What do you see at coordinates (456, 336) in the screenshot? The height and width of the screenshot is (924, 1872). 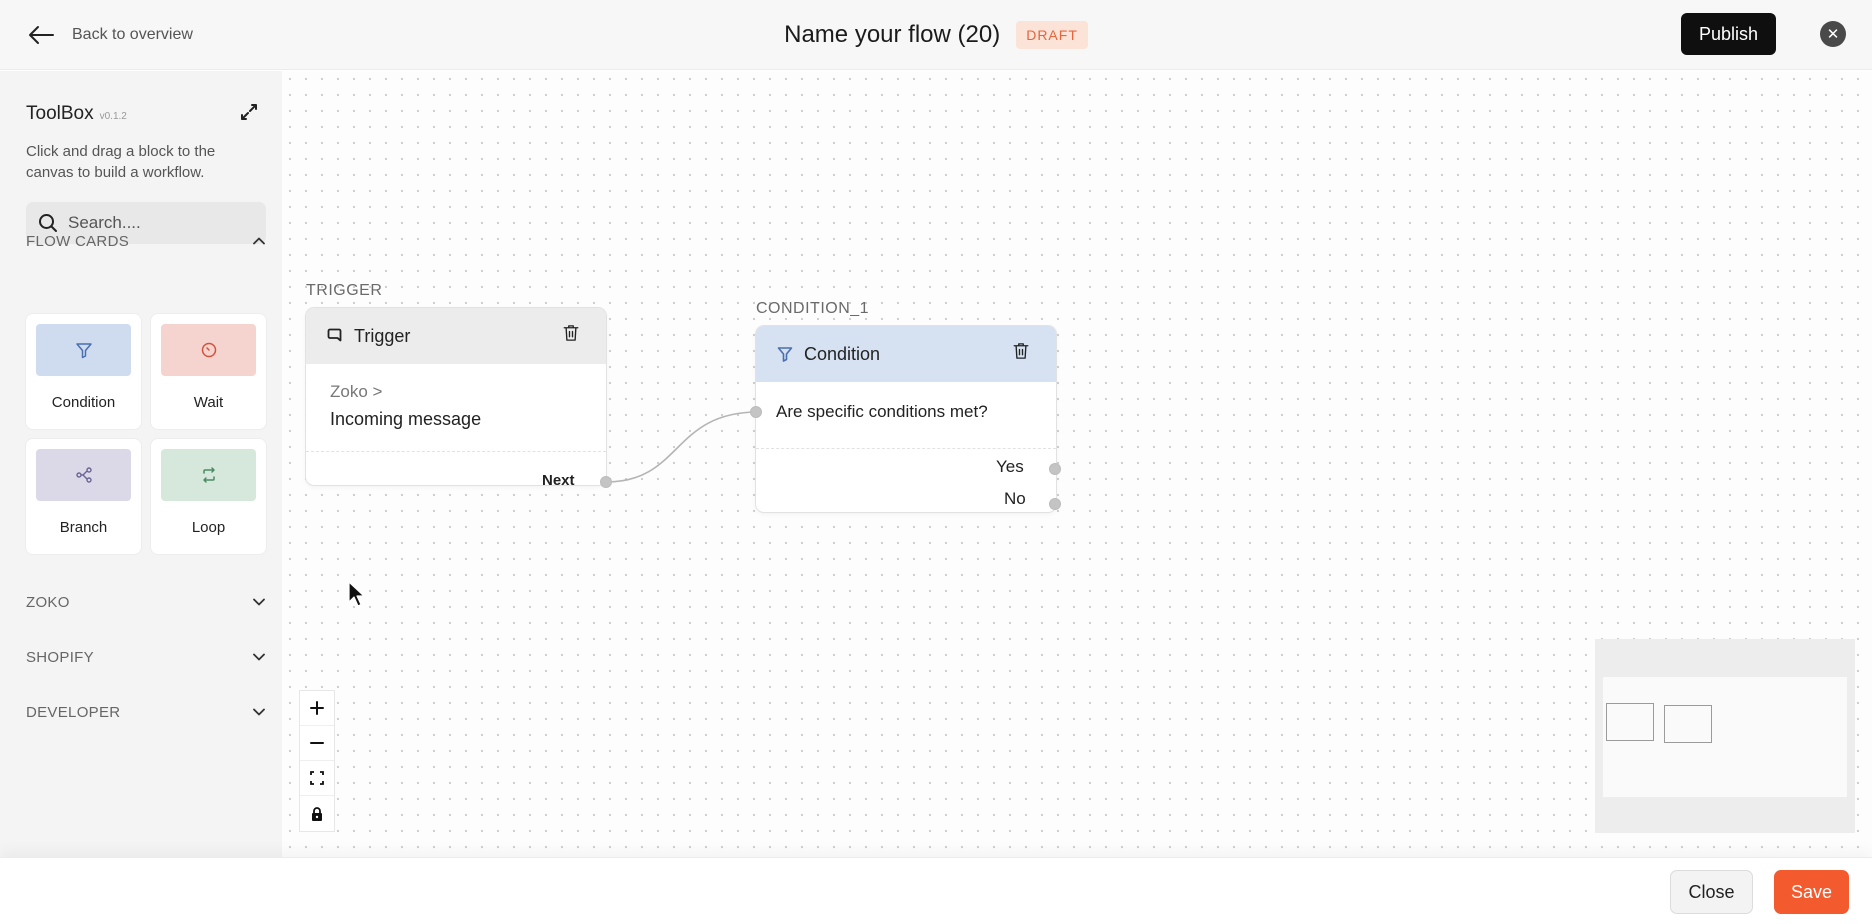 I see `trigger-node-header: Trigger` at bounding box center [456, 336].